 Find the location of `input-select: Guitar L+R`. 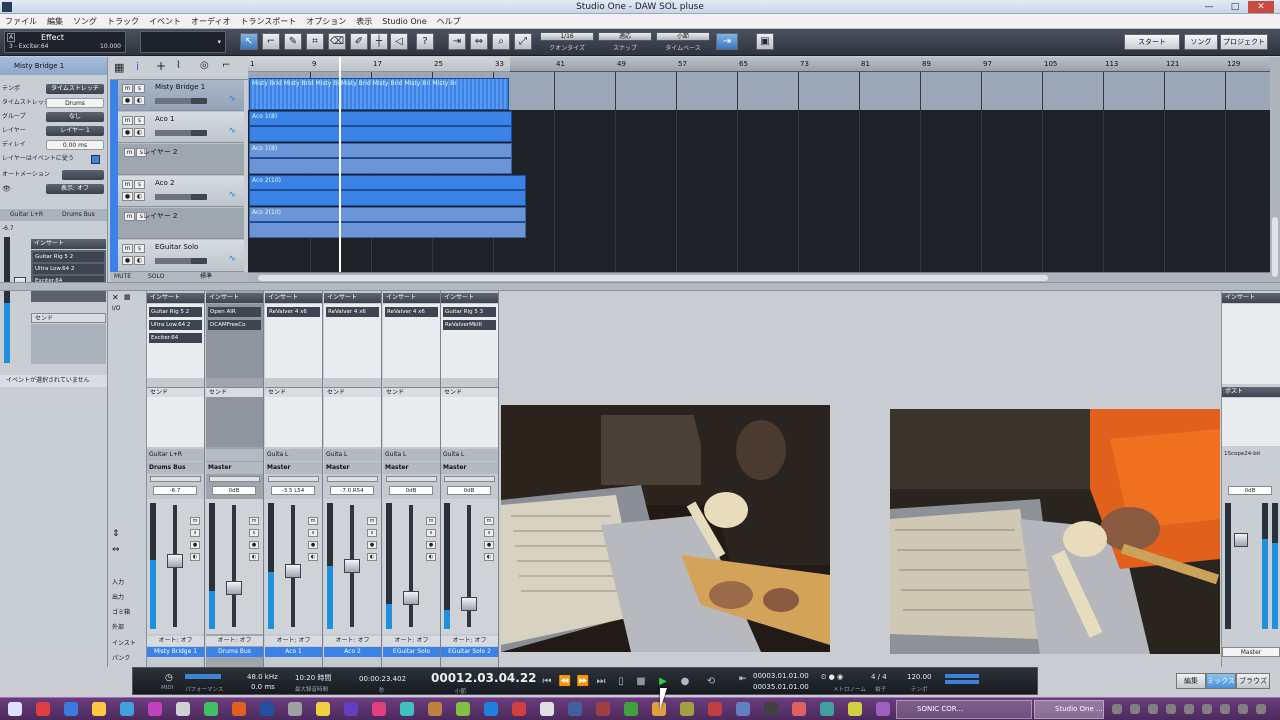

input-select: Guitar L+R is located at coordinates (175, 455).